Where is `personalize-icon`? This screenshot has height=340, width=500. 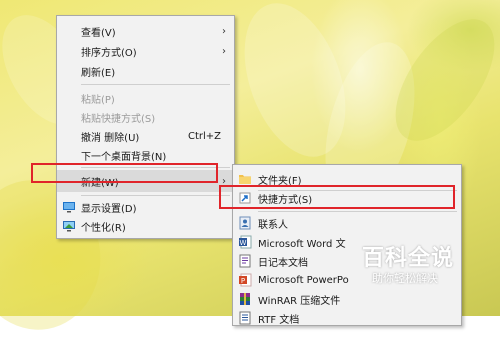
personalize-icon is located at coordinates (69, 226).